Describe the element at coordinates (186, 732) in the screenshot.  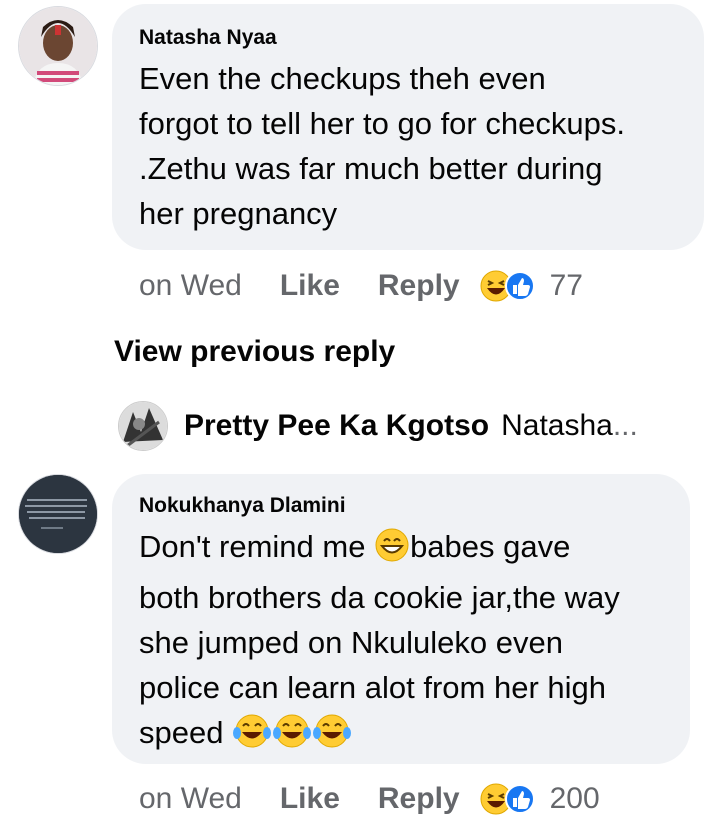
I see `comment-text-segment: speed` at that location.